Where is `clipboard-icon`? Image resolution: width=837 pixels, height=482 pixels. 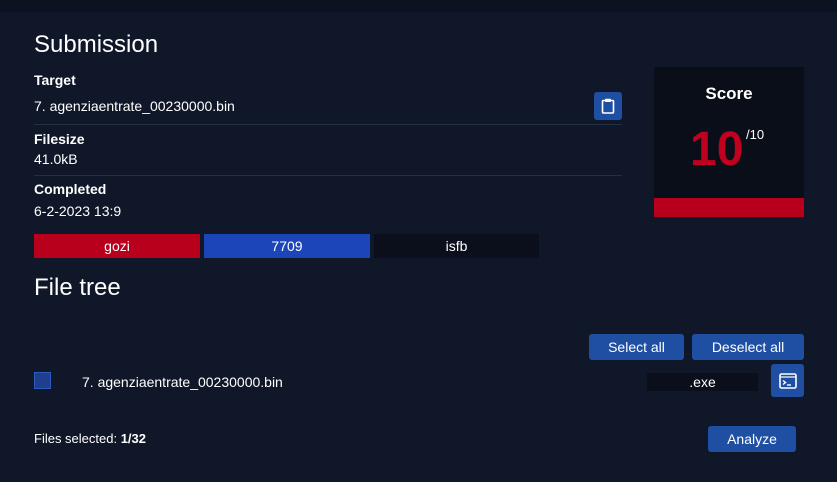
clipboard-icon is located at coordinates (608, 106).